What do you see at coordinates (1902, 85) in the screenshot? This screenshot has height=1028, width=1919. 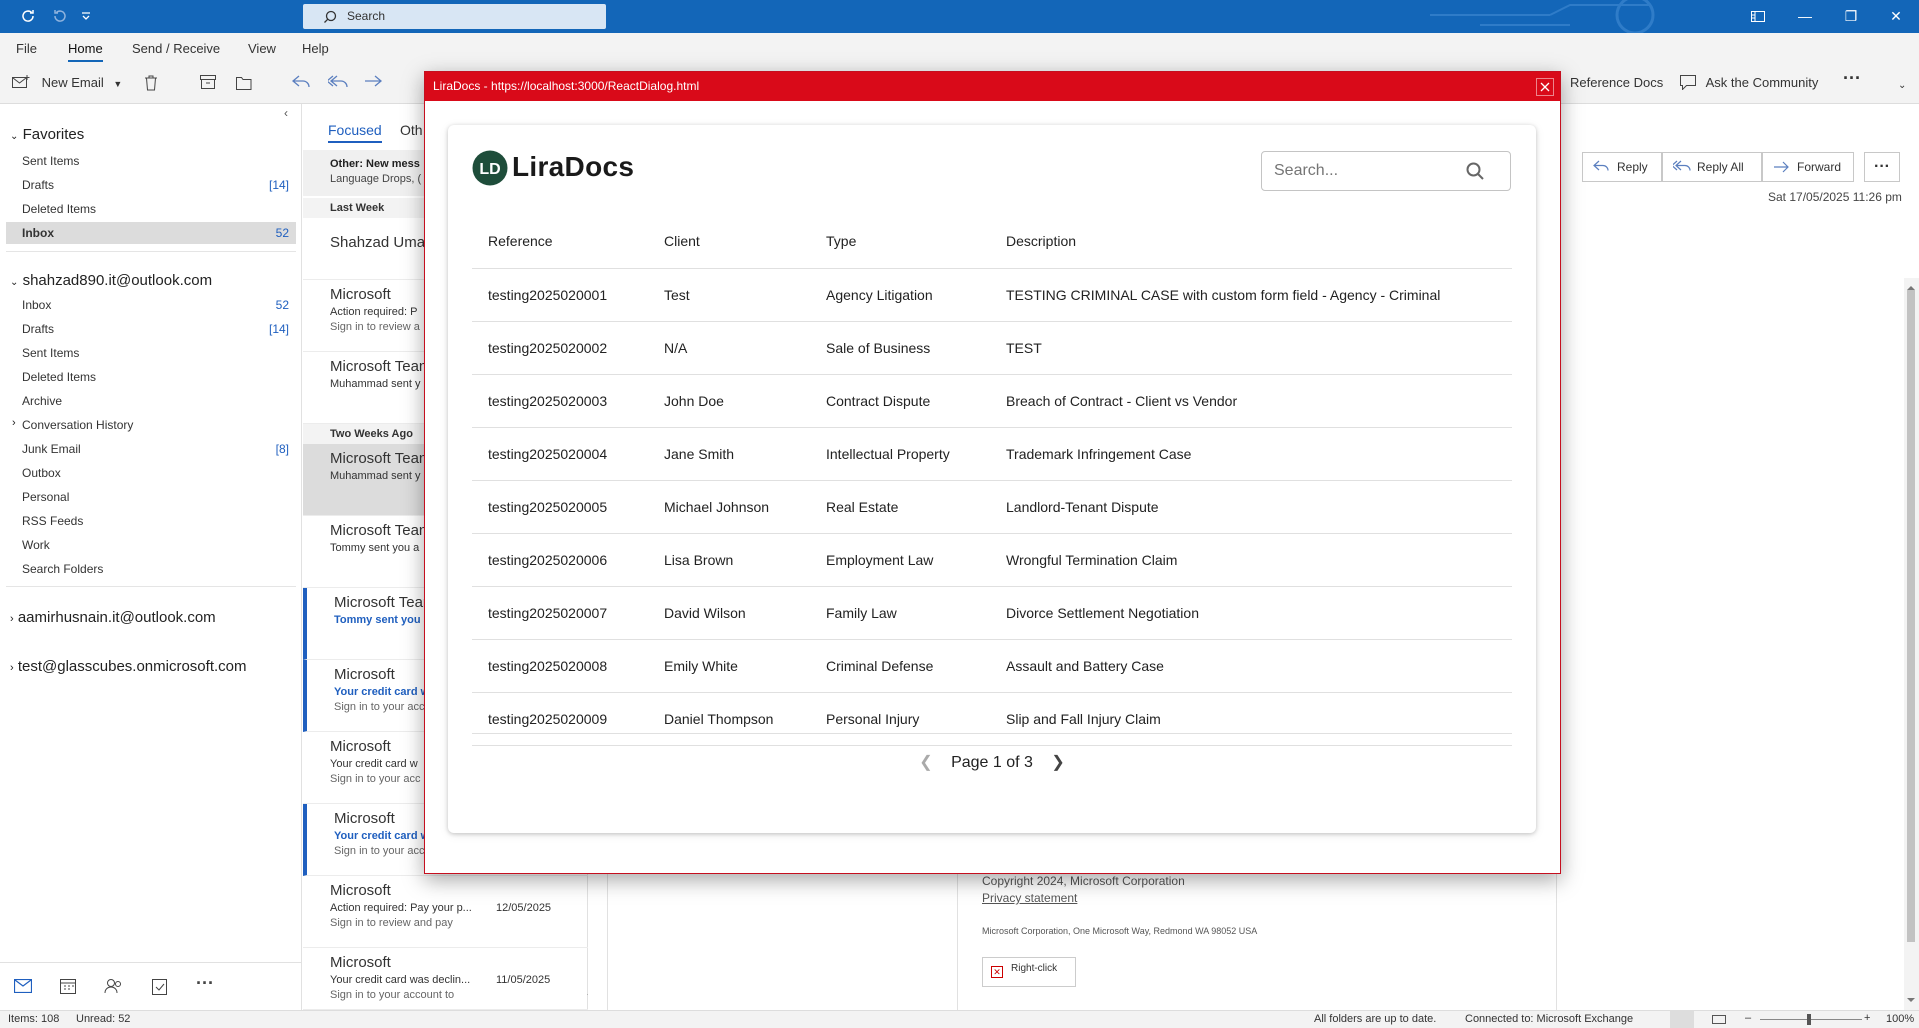 I see `collapse-ribbon-icon: ⌄` at bounding box center [1902, 85].